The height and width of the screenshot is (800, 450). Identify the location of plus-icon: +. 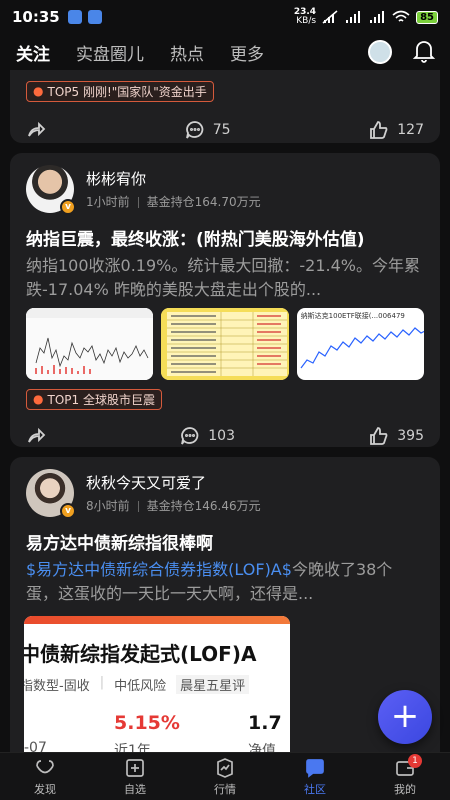
(405, 716).